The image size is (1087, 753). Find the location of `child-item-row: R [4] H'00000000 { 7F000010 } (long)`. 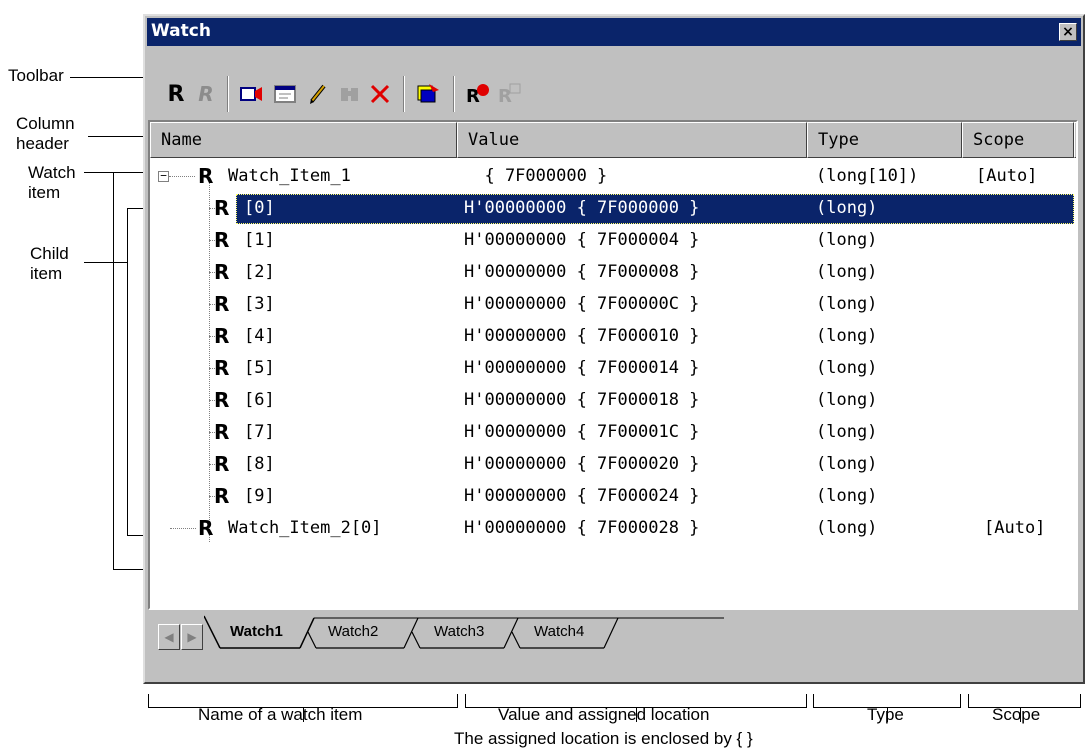

child-item-row: R [4] H'00000000 { 7F000010 } (long) is located at coordinates (613, 336).